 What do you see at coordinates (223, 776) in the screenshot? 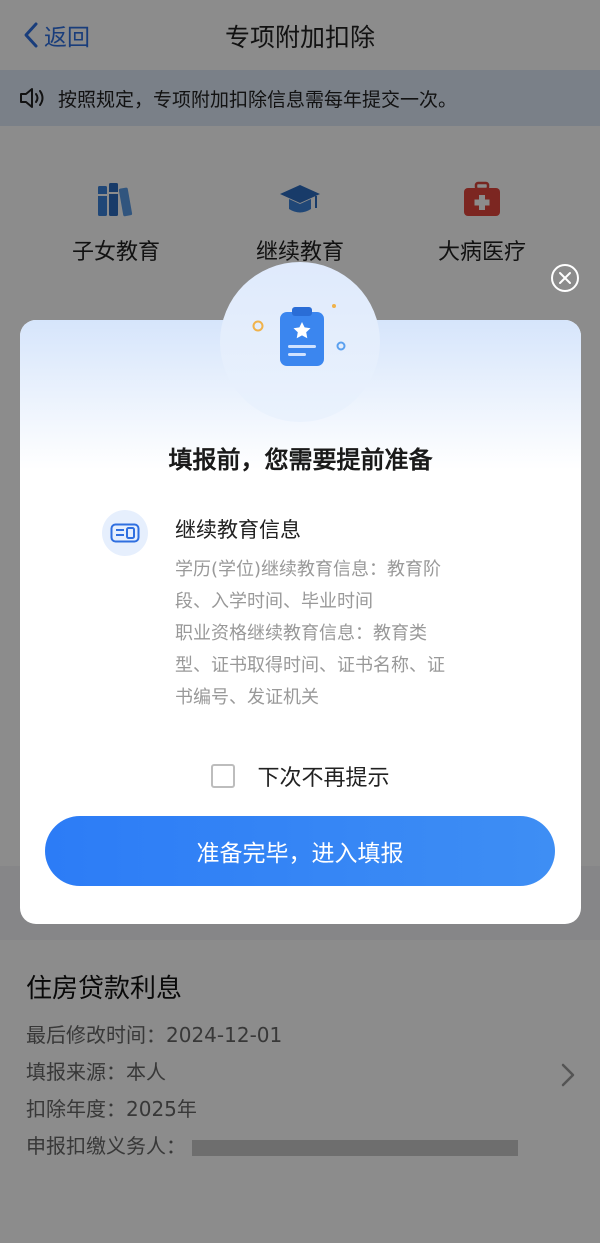
I see `dont-remind-checkbox` at bounding box center [223, 776].